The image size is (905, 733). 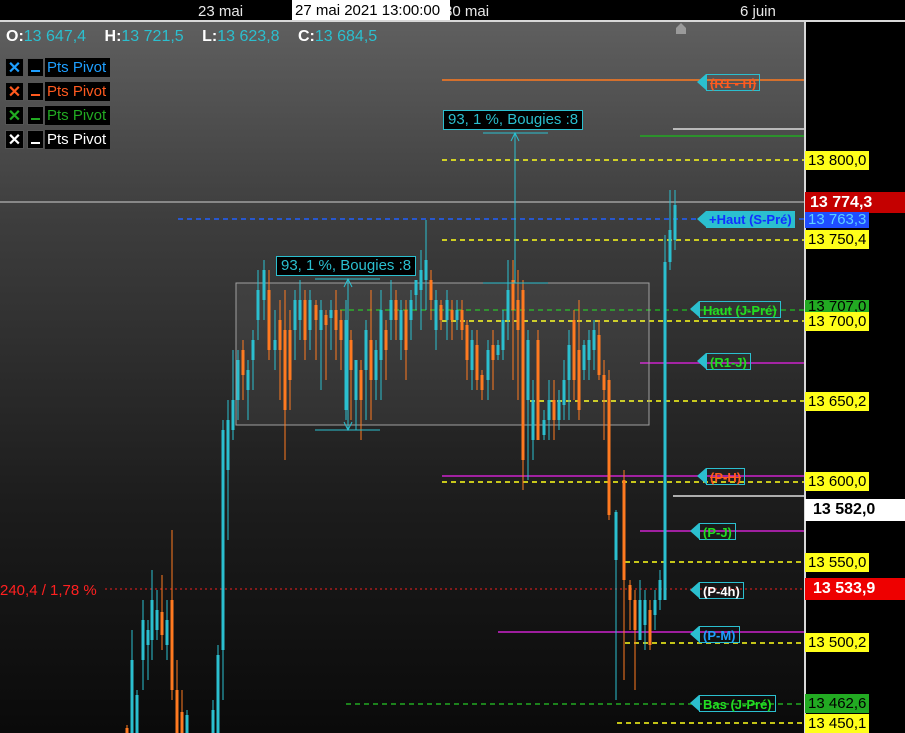 I want to click on measure-box, so click(x=442, y=354).